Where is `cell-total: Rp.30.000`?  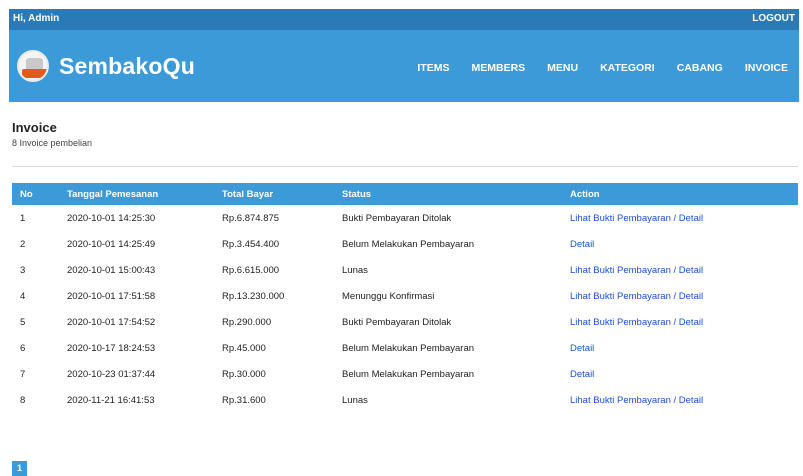 cell-total: Rp.30.000 is located at coordinates (244, 374).